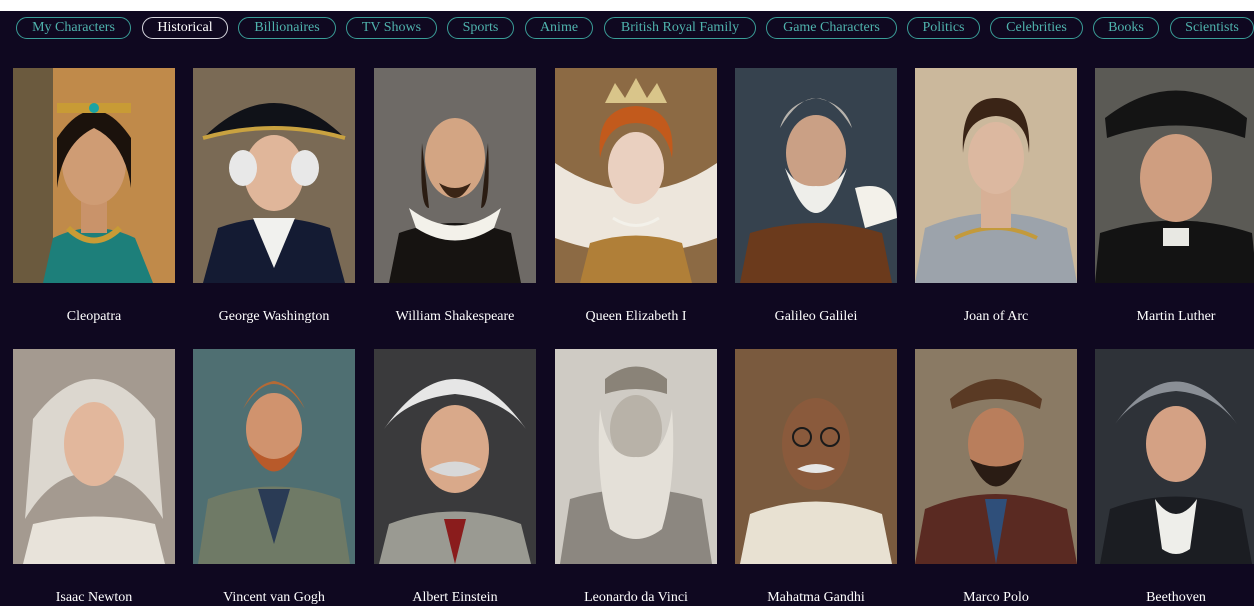 This screenshot has width=1254, height=606. I want to click on character-name: Beethoven, so click(1176, 597).